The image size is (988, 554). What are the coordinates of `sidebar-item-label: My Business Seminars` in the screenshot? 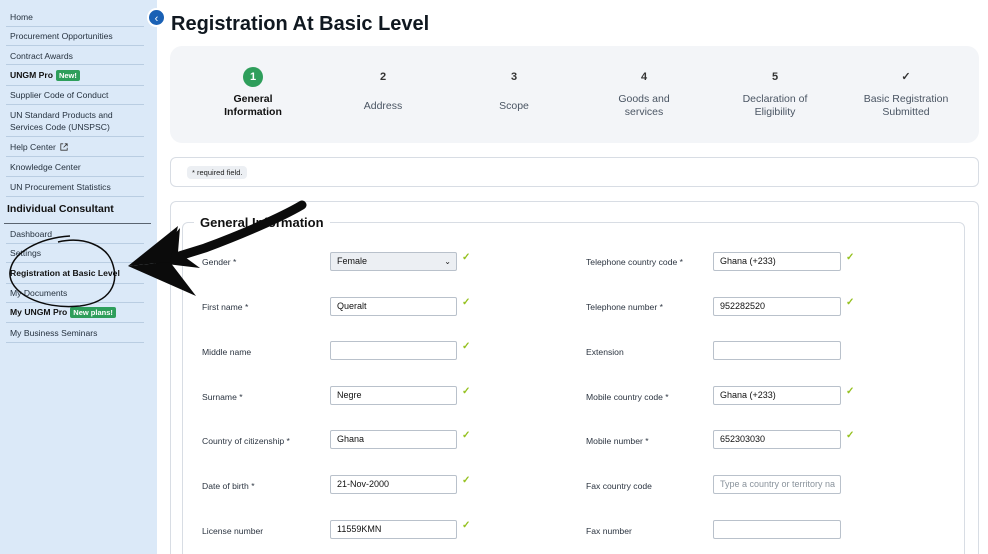 It's located at (54, 333).